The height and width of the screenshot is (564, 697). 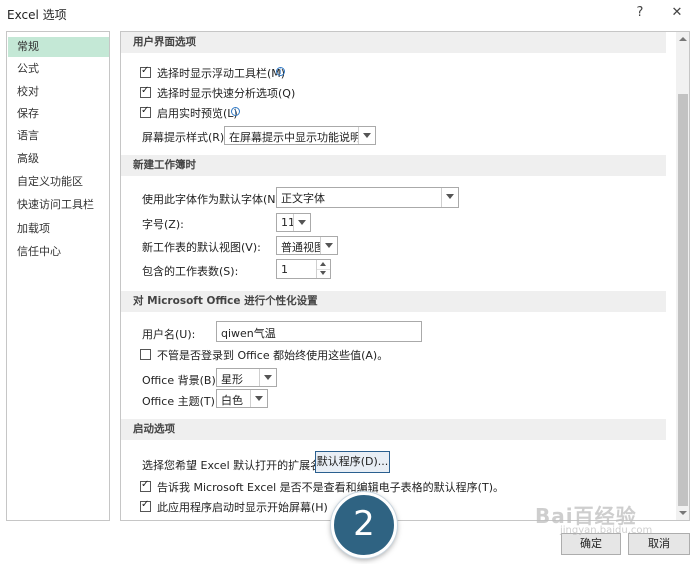 I want to click on sidebar-item-advanced: 高级, so click(x=58, y=159).